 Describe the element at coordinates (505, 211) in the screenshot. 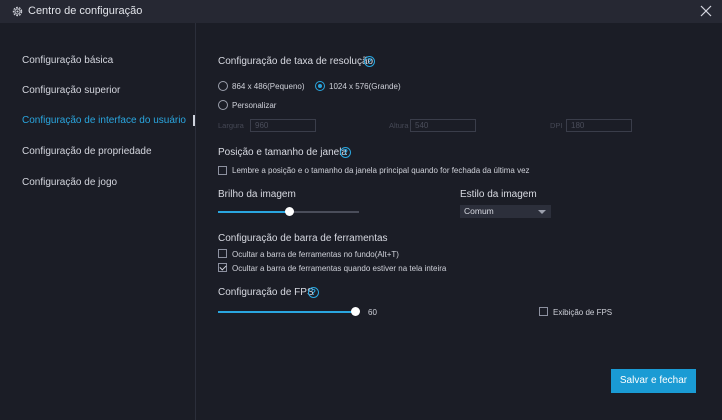

I see `image-style-select: Comum` at that location.